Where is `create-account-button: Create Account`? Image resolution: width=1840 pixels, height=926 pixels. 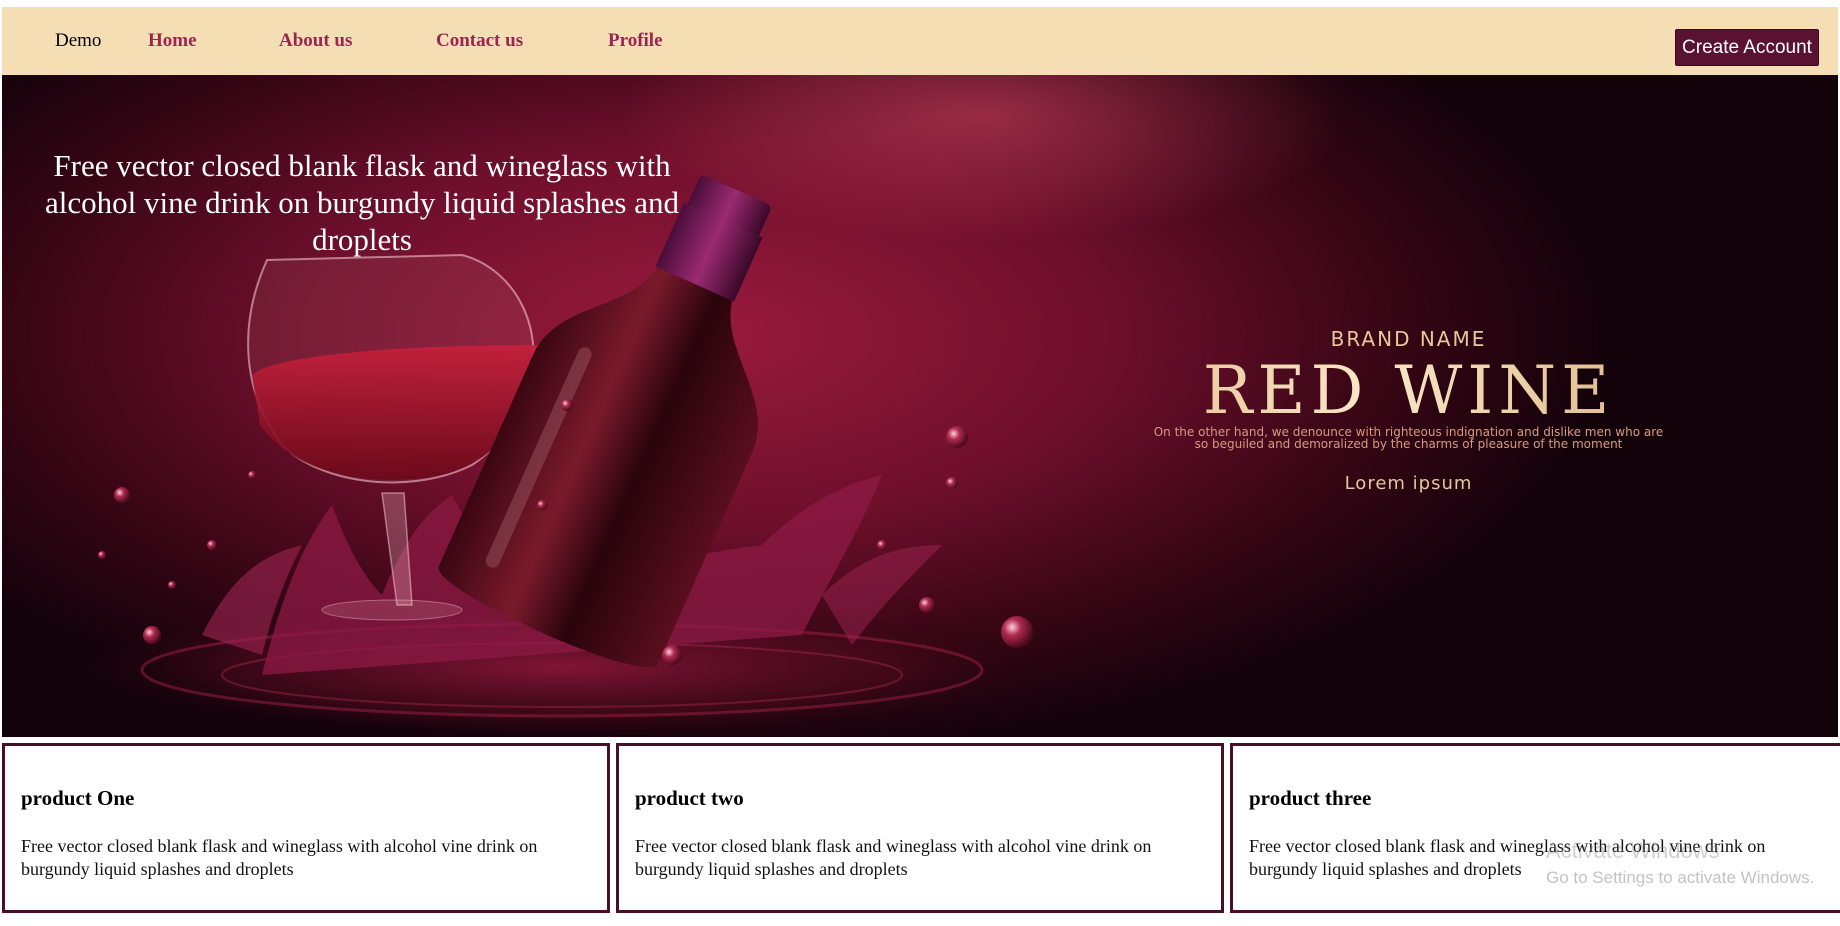 create-account-button: Create Account is located at coordinates (1747, 47).